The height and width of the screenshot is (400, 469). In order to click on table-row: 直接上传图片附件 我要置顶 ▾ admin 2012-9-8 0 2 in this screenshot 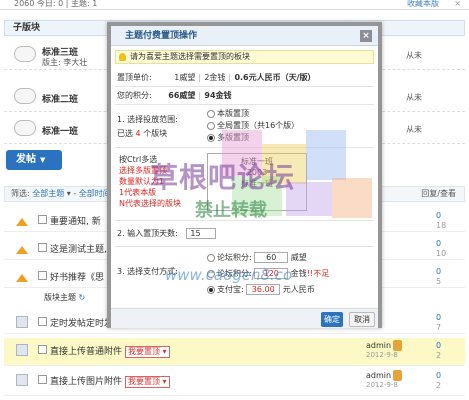, I will do `click(234, 382)`.